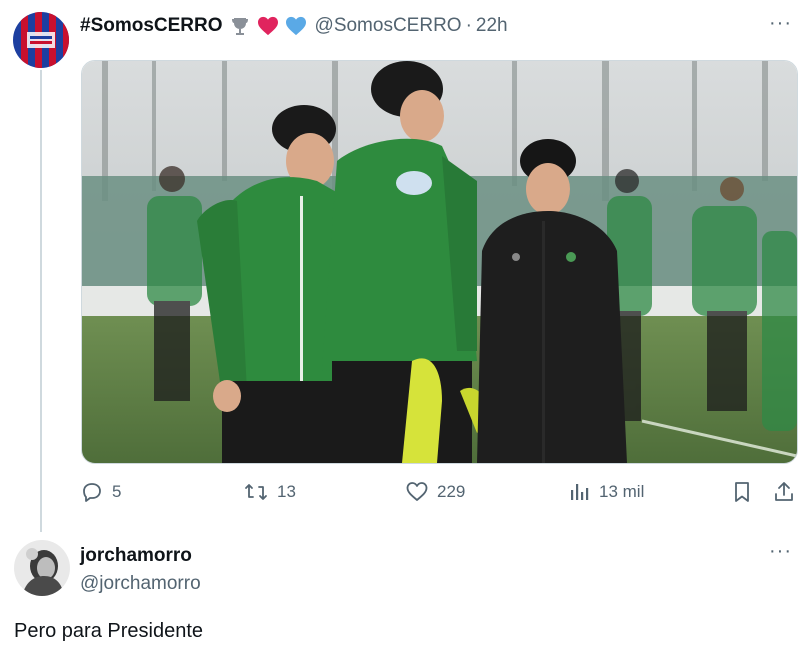  Describe the element at coordinates (580, 492) in the screenshot. I see `views-icon` at that location.